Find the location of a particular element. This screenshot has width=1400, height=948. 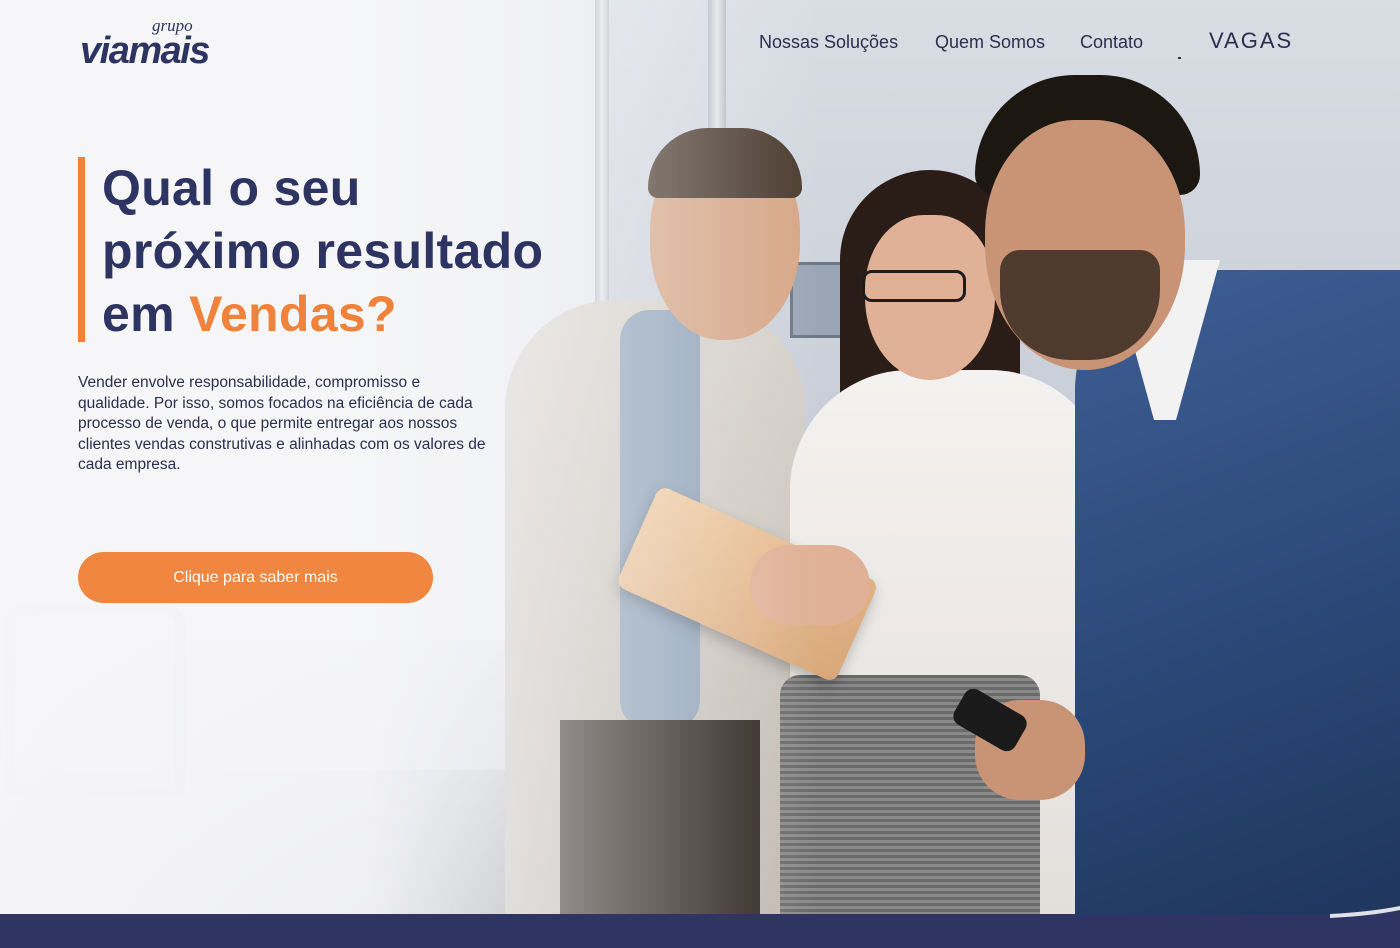

learn-more-button: Clique para saber mais is located at coordinates (255, 577).